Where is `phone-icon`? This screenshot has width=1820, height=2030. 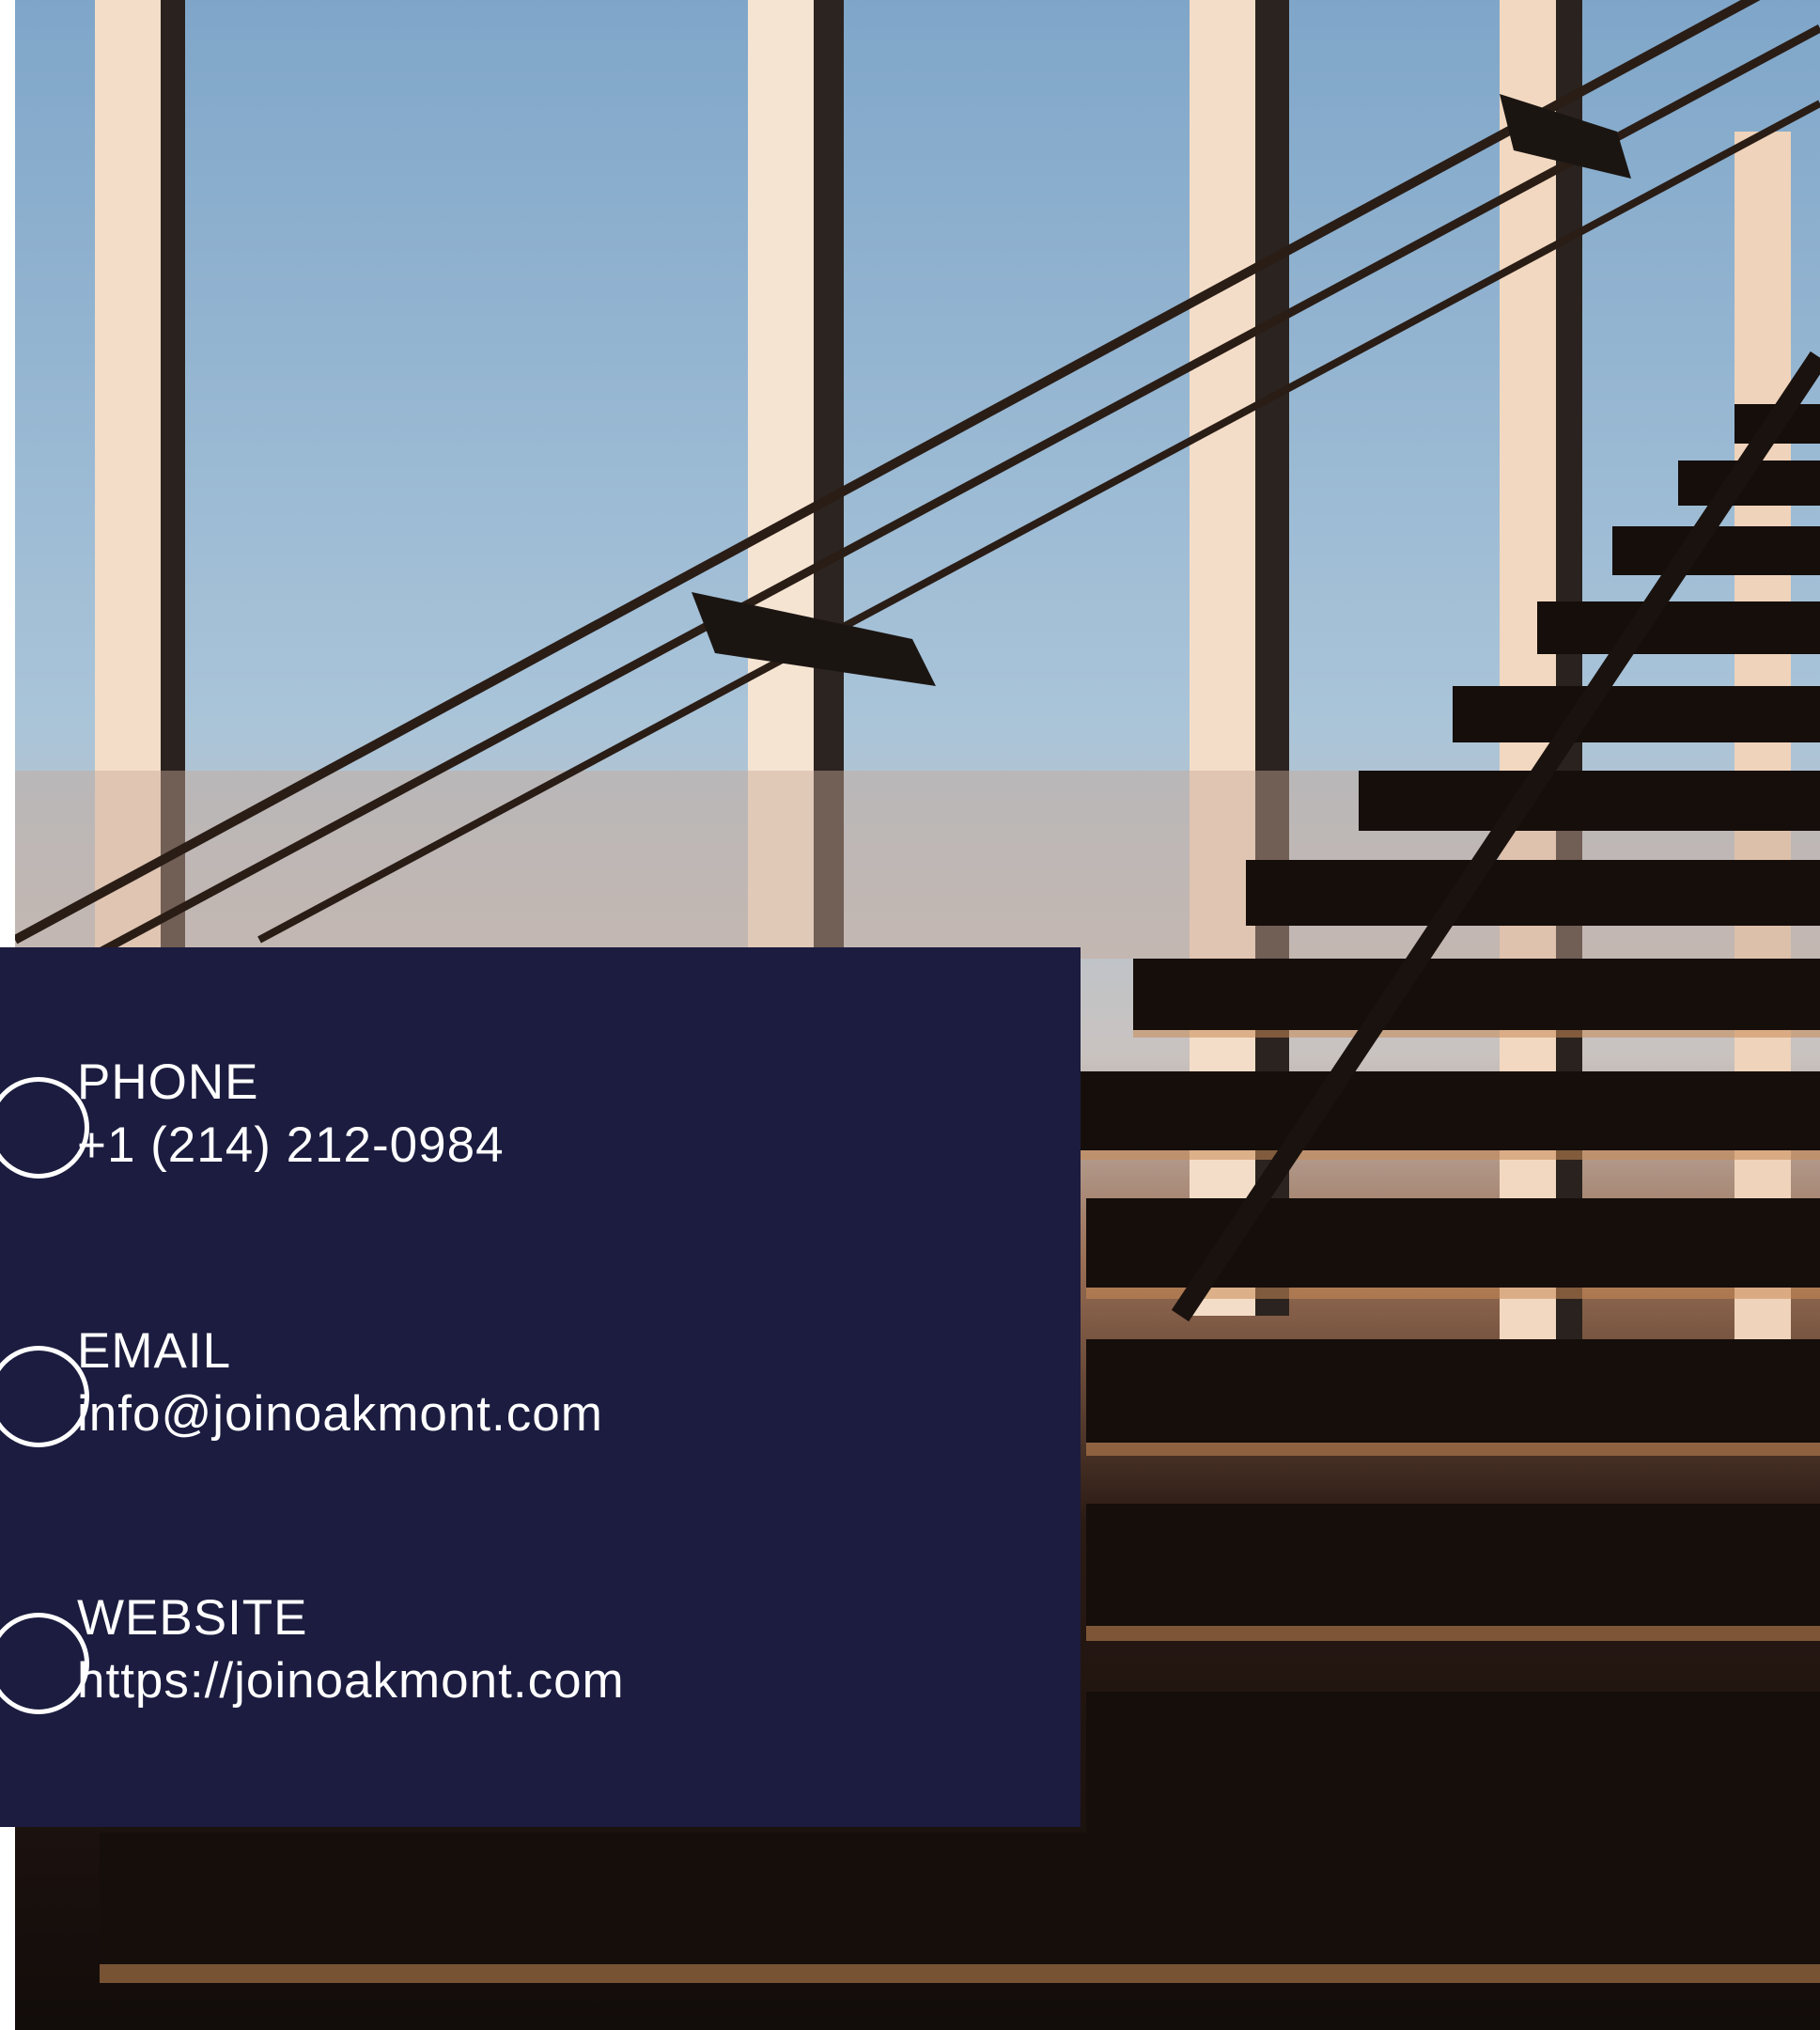
phone-icon is located at coordinates (44, 1128).